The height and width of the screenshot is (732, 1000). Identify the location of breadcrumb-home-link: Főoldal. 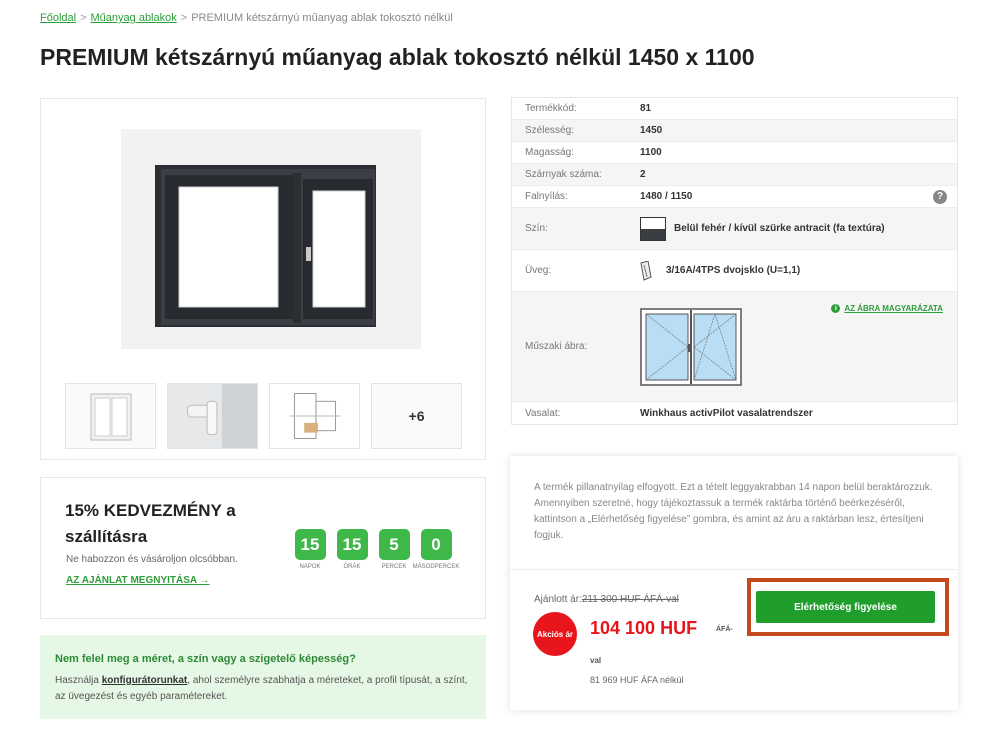
(58, 18).